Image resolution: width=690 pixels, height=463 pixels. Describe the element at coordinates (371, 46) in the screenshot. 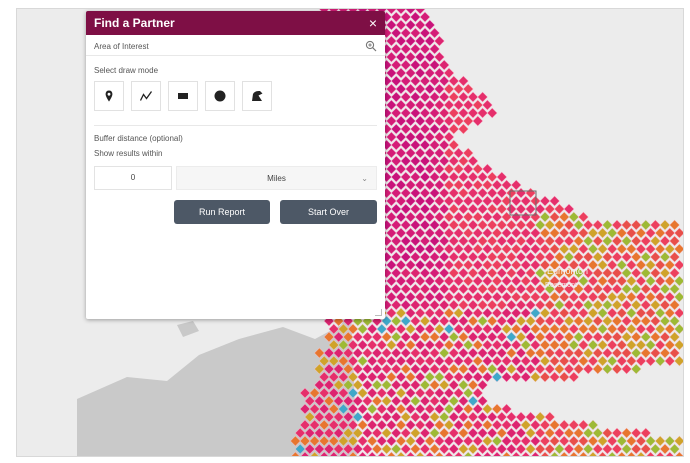

I see `zoom-in-icon` at that location.